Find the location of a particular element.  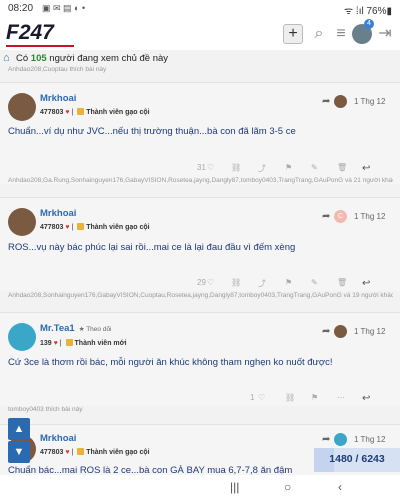

scroll-up-button: ▲ is located at coordinates (19, 429).